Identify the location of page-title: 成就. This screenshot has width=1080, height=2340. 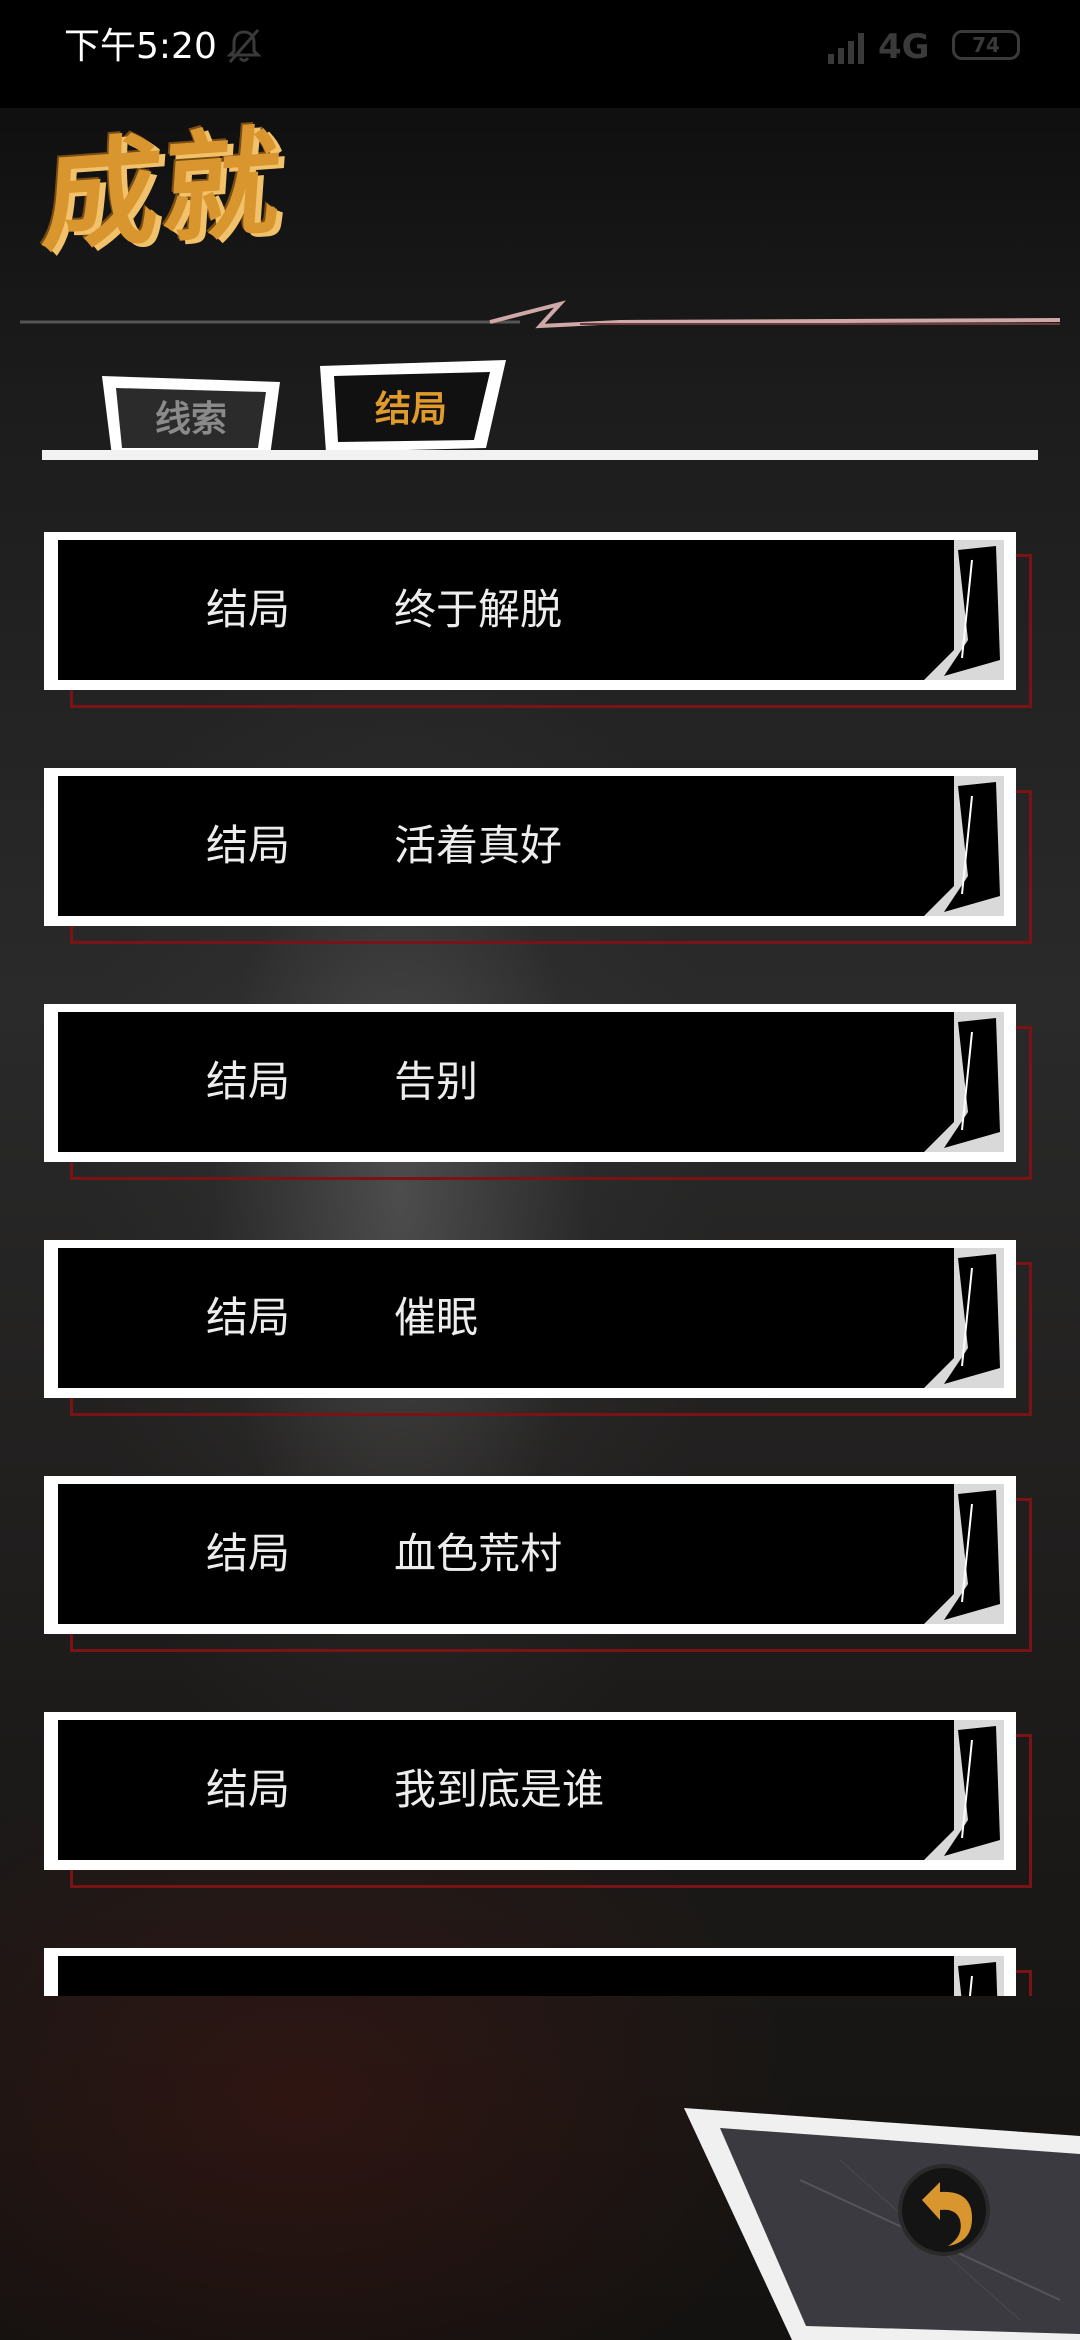
(163, 190).